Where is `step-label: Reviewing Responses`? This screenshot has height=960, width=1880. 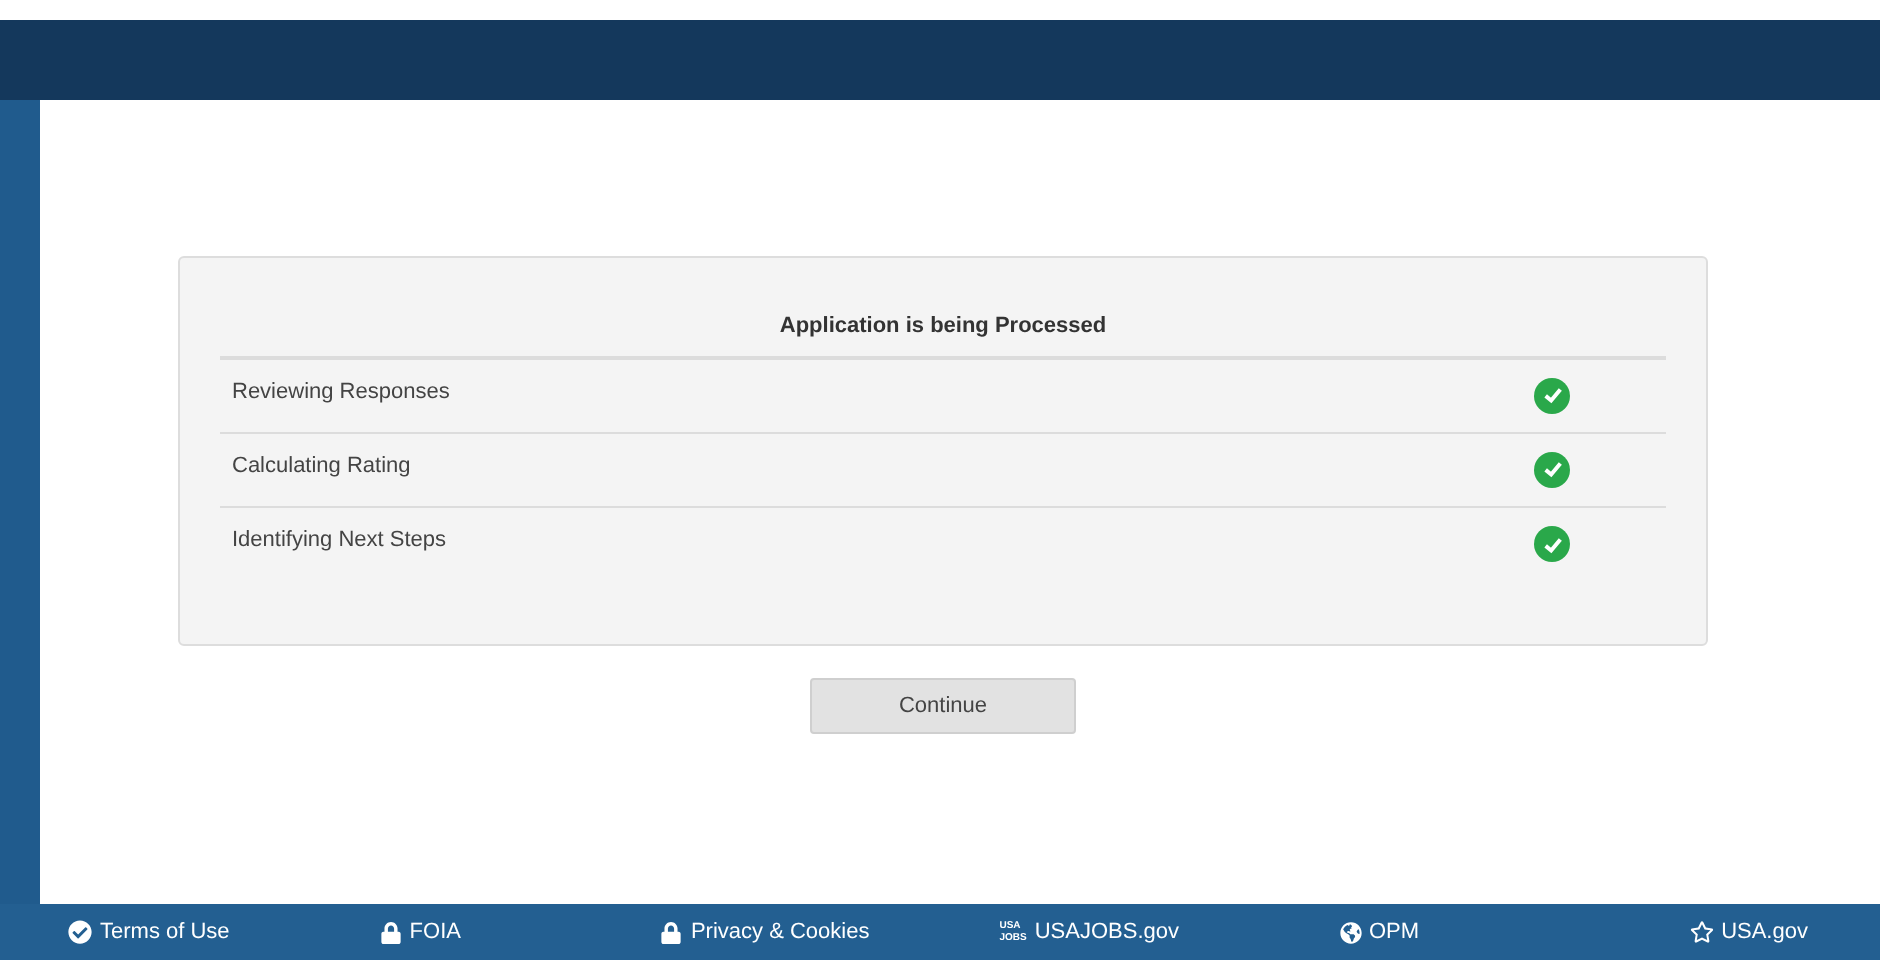 step-label: Reviewing Responses is located at coordinates (341, 392).